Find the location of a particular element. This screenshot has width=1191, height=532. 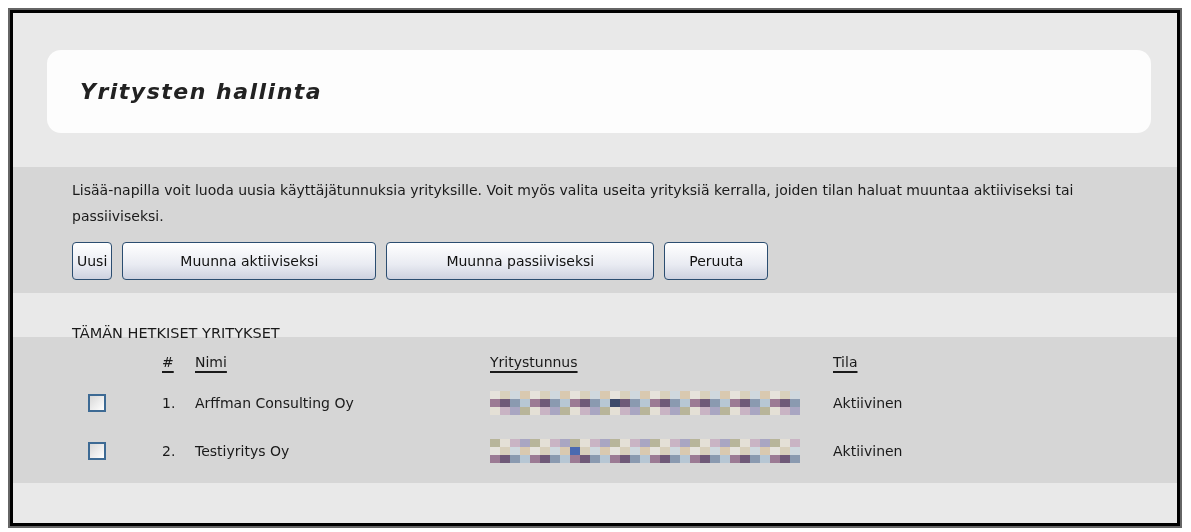

description-text: Lisää-napilla voit luoda uusia käyttäjätunnuksia yrityksille. Voit myös valita useita yrityksiä kerralla, joiden tilan haluat muuntaa aktiiviseksi tai passiiviseksi. is located at coordinates (573, 203).